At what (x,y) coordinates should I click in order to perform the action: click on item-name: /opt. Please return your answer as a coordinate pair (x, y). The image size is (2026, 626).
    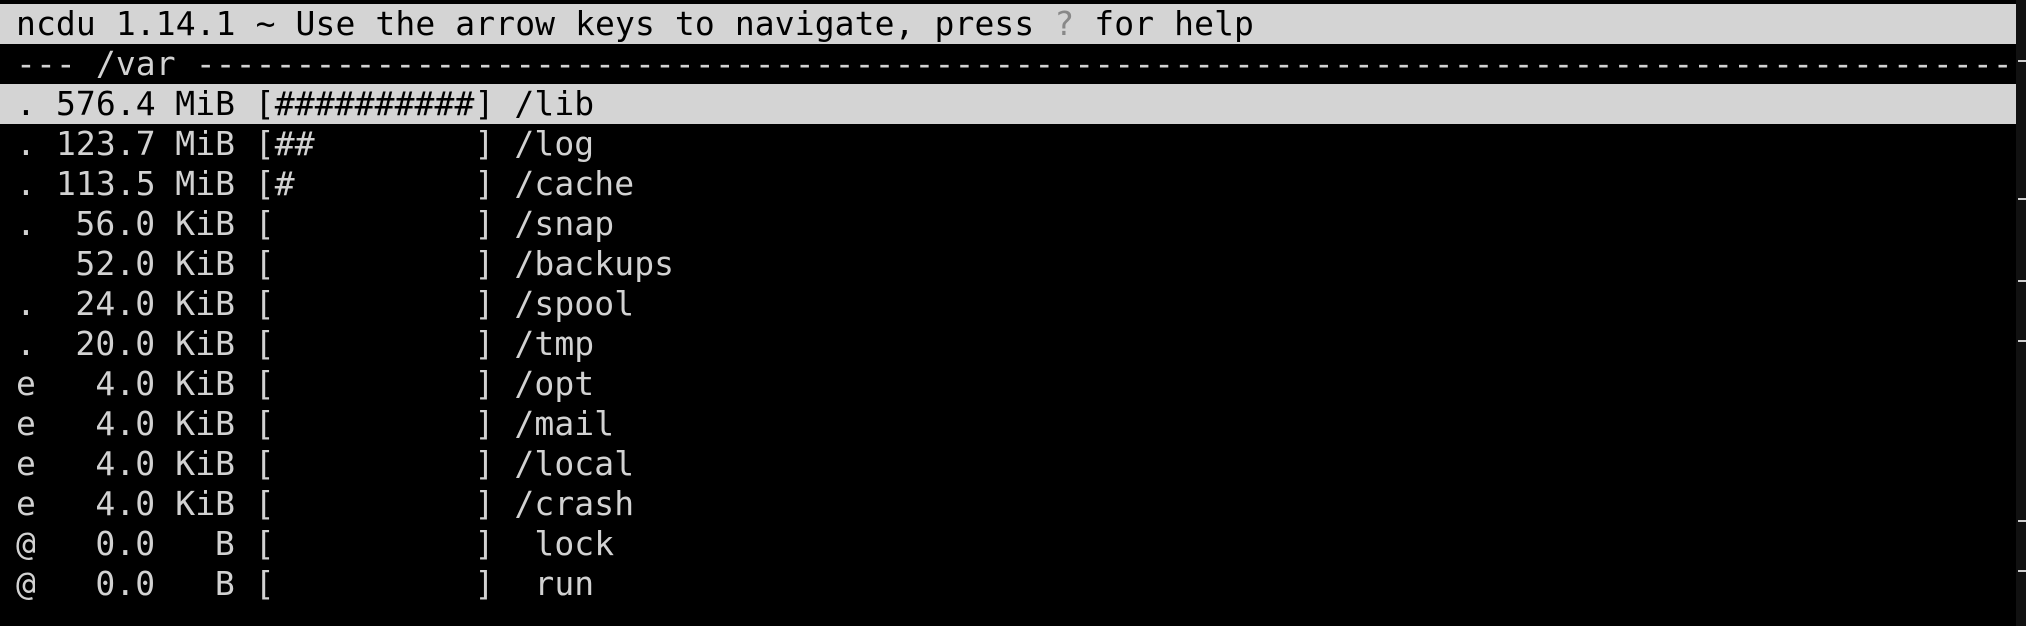
    Looking at the image, I should click on (554, 383).